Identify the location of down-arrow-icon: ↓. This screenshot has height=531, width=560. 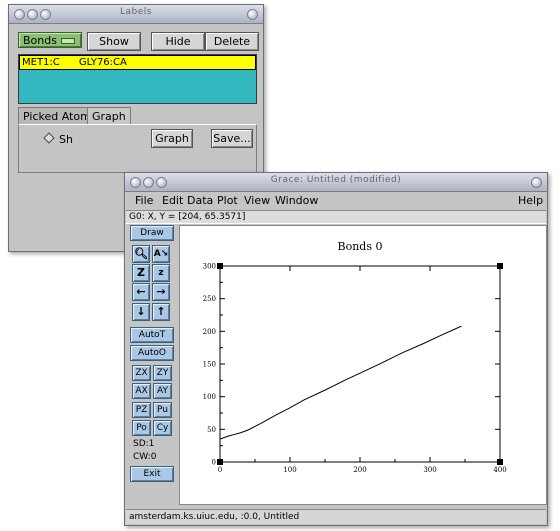
(141, 312).